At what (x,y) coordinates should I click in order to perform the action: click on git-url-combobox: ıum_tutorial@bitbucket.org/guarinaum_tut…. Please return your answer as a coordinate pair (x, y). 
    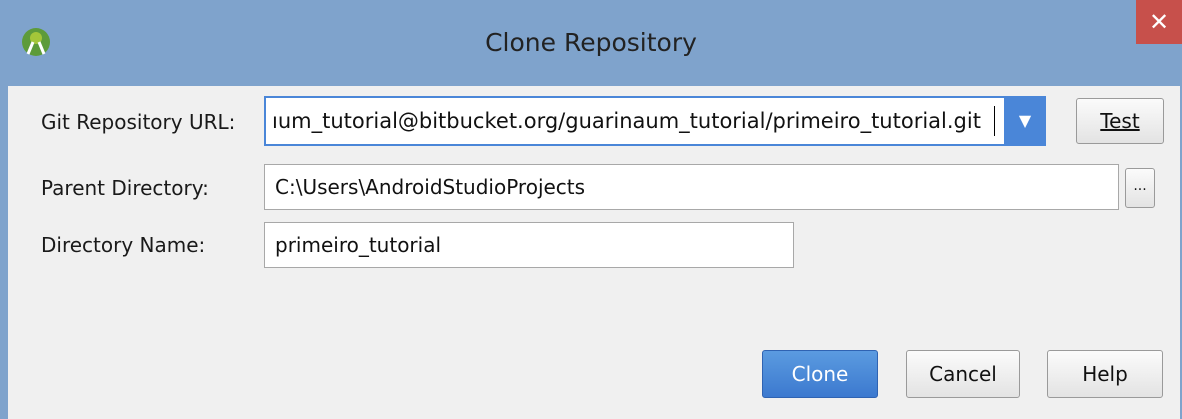
    Looking at the image, I should click on (655, 121).